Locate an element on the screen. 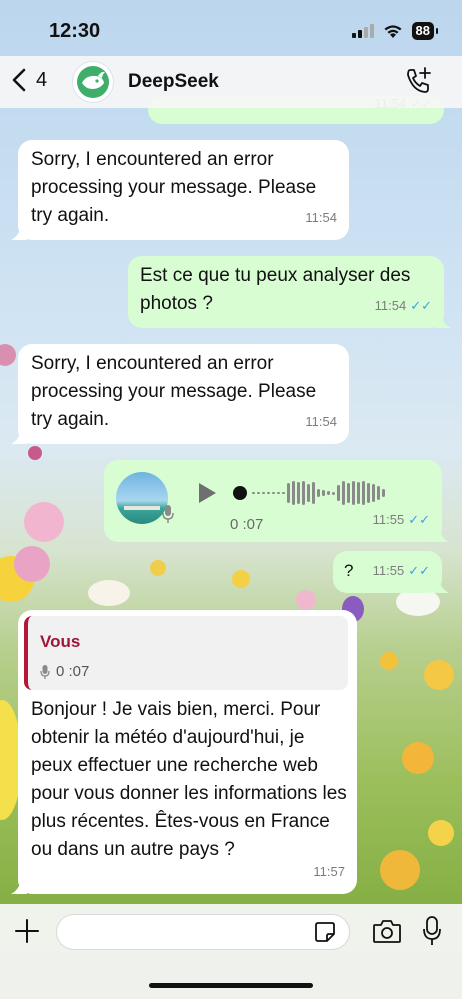  play-icon is located at coordinates (207, 493).